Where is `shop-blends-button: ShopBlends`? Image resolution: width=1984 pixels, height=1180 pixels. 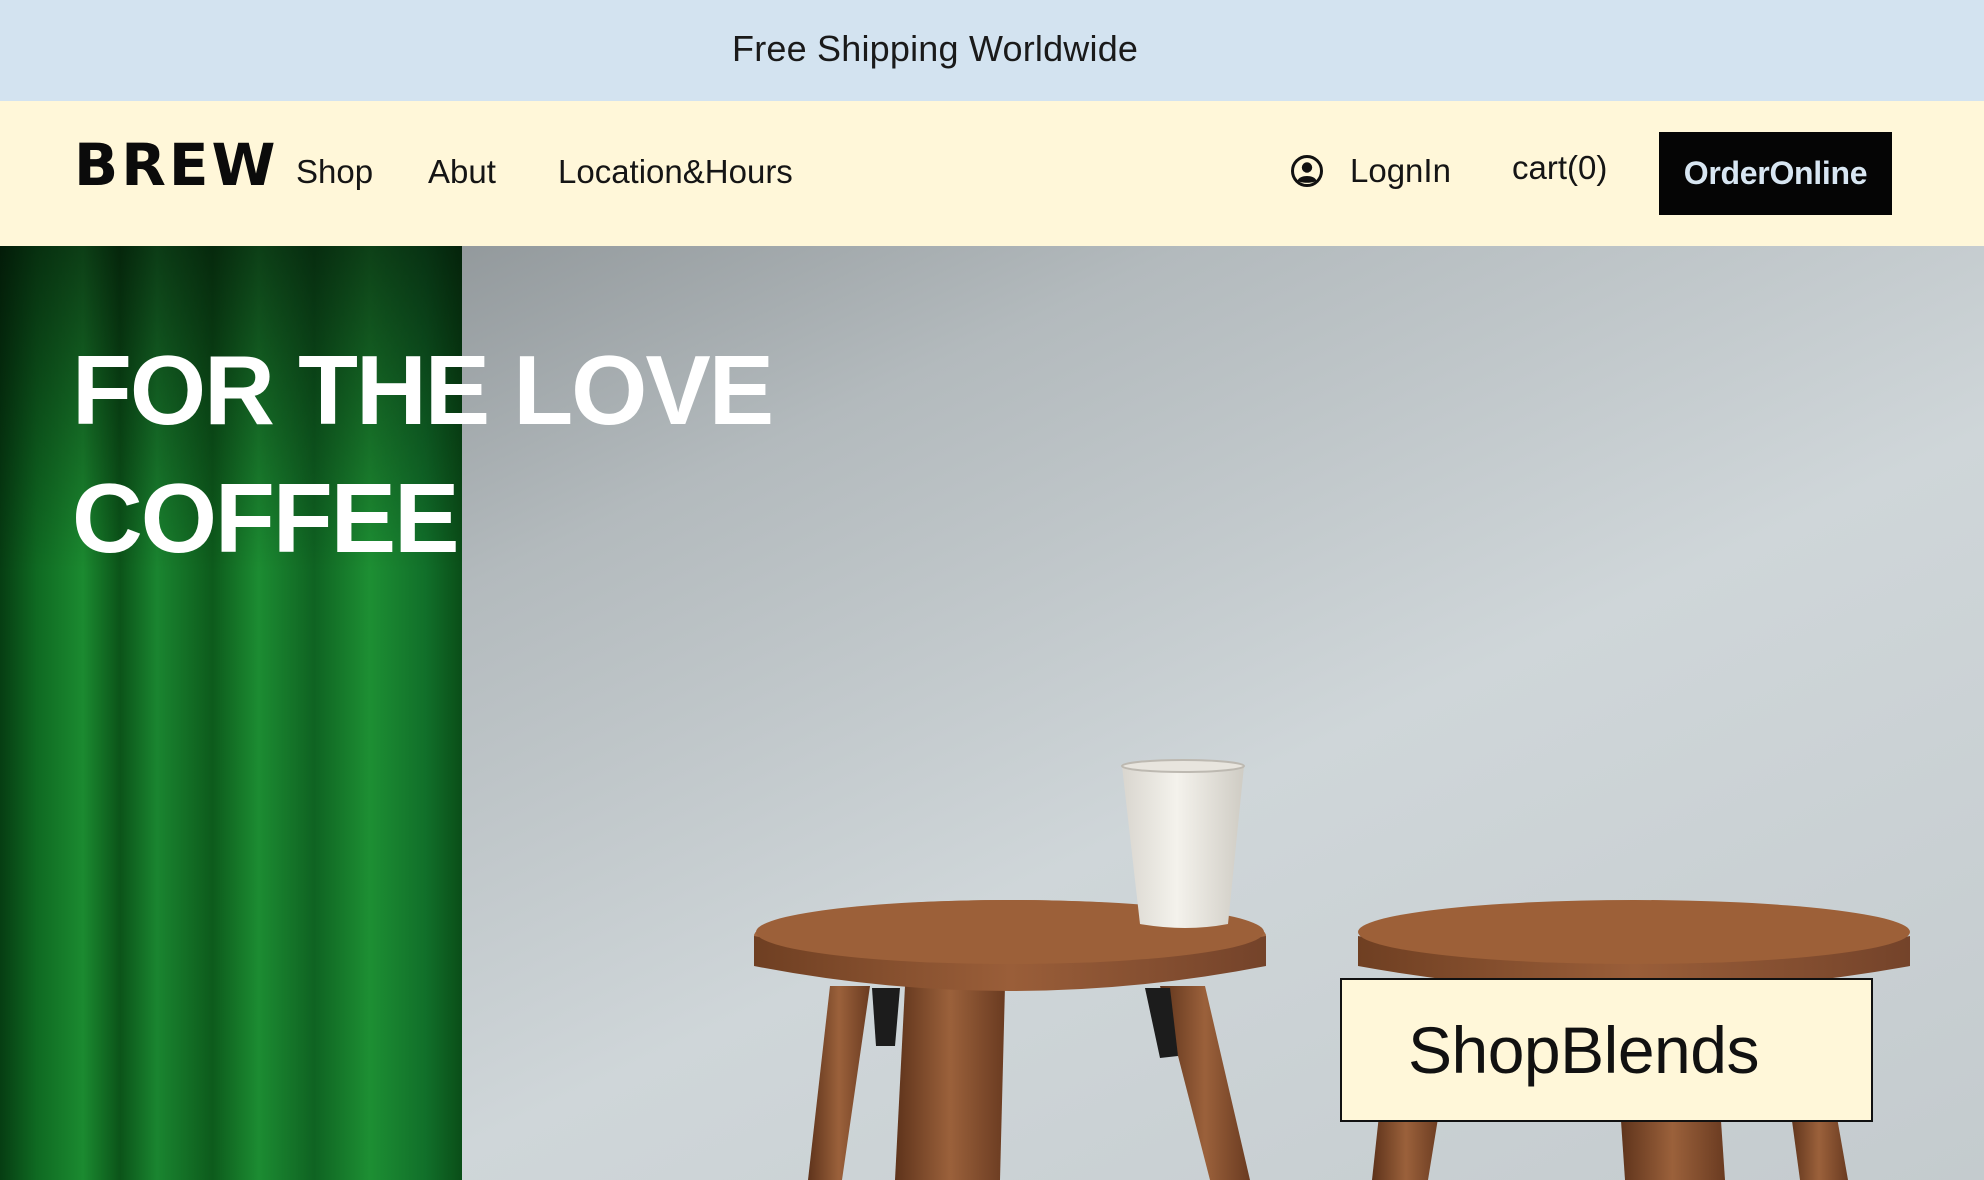 shop-blends-button: ShopBlends is located at coordinates (1606, 1050).